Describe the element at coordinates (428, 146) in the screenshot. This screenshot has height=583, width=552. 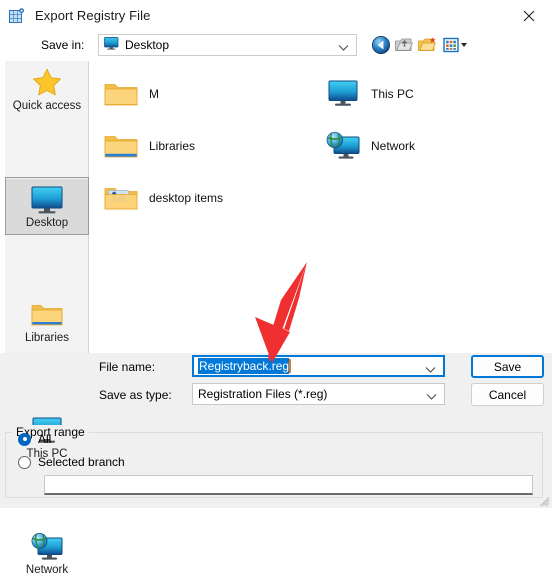
I see `list-item: Network` at that location.